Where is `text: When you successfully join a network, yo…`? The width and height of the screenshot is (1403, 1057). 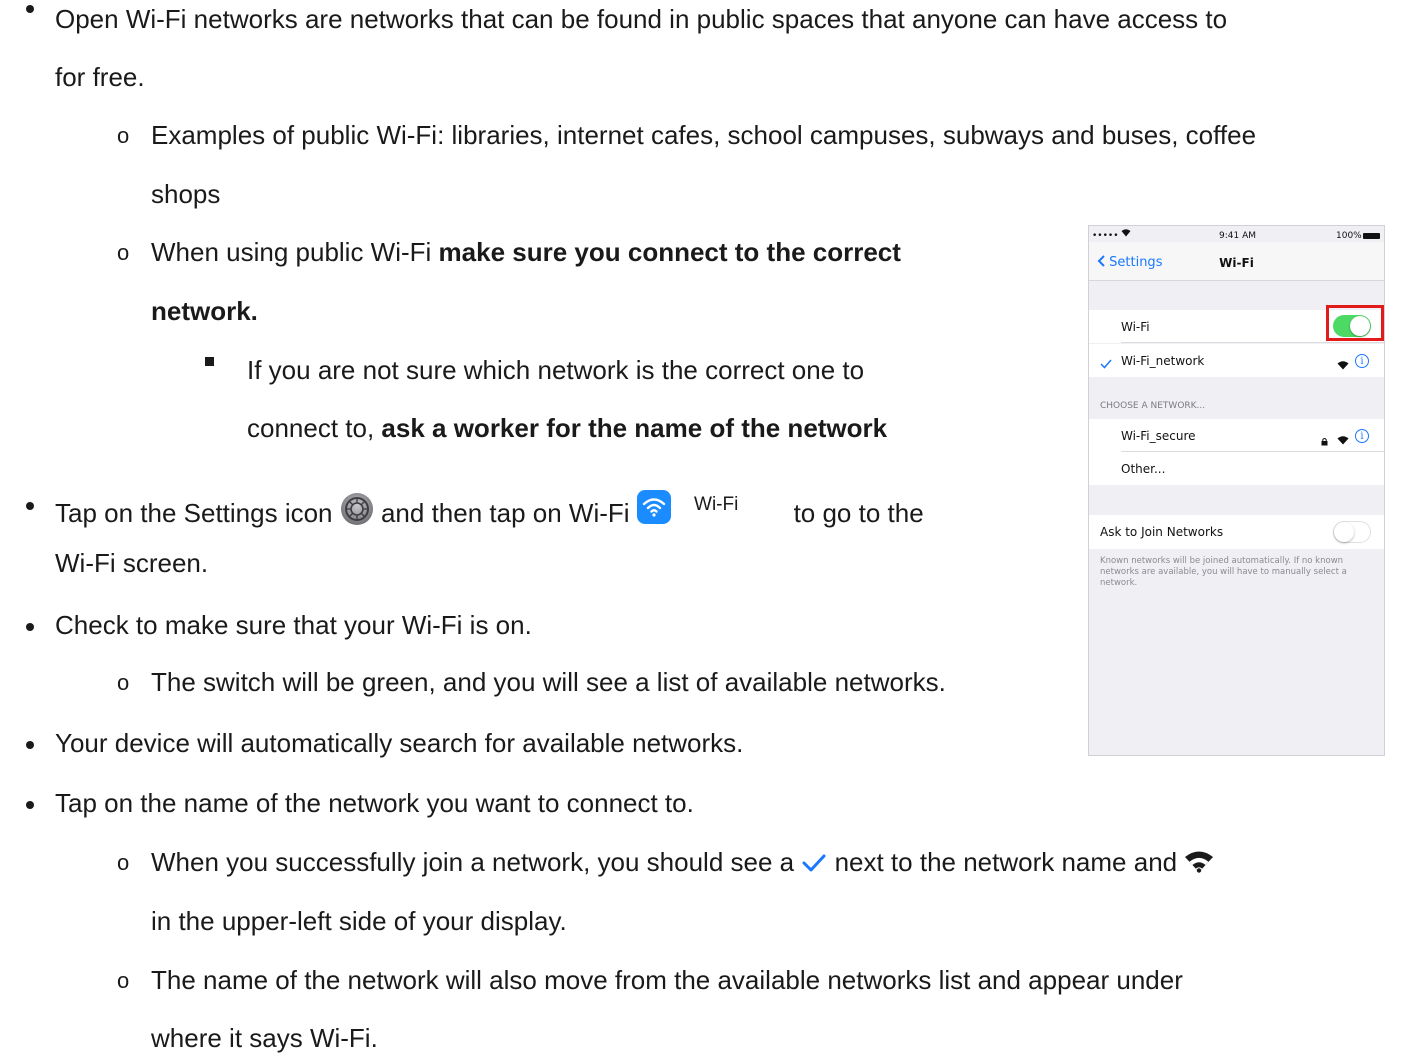 text: When you successfully join a network, yo… is located at coordinates (476, 862).